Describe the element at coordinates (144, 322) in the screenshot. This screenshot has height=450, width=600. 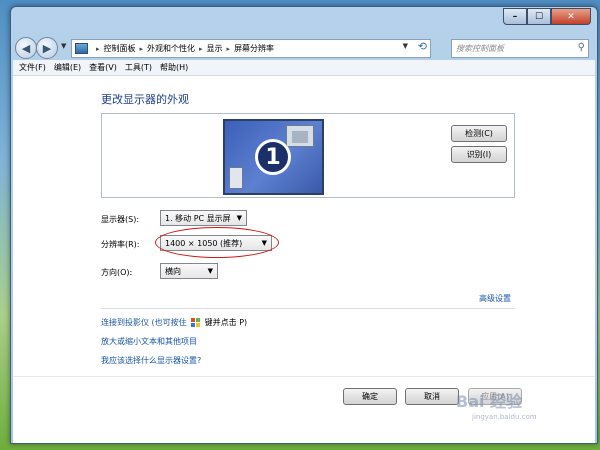
I see `projector-link-prefix: 连接到投影仪 (也可按住` at that location.